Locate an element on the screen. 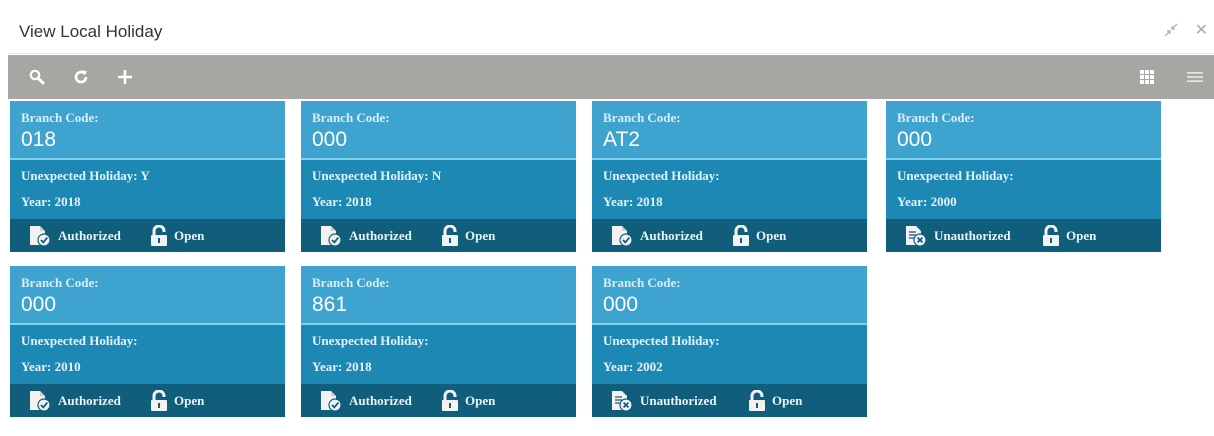 This screenshot has height=436, width=1214. grid-view-icon is located at coordinates (1147, 77).